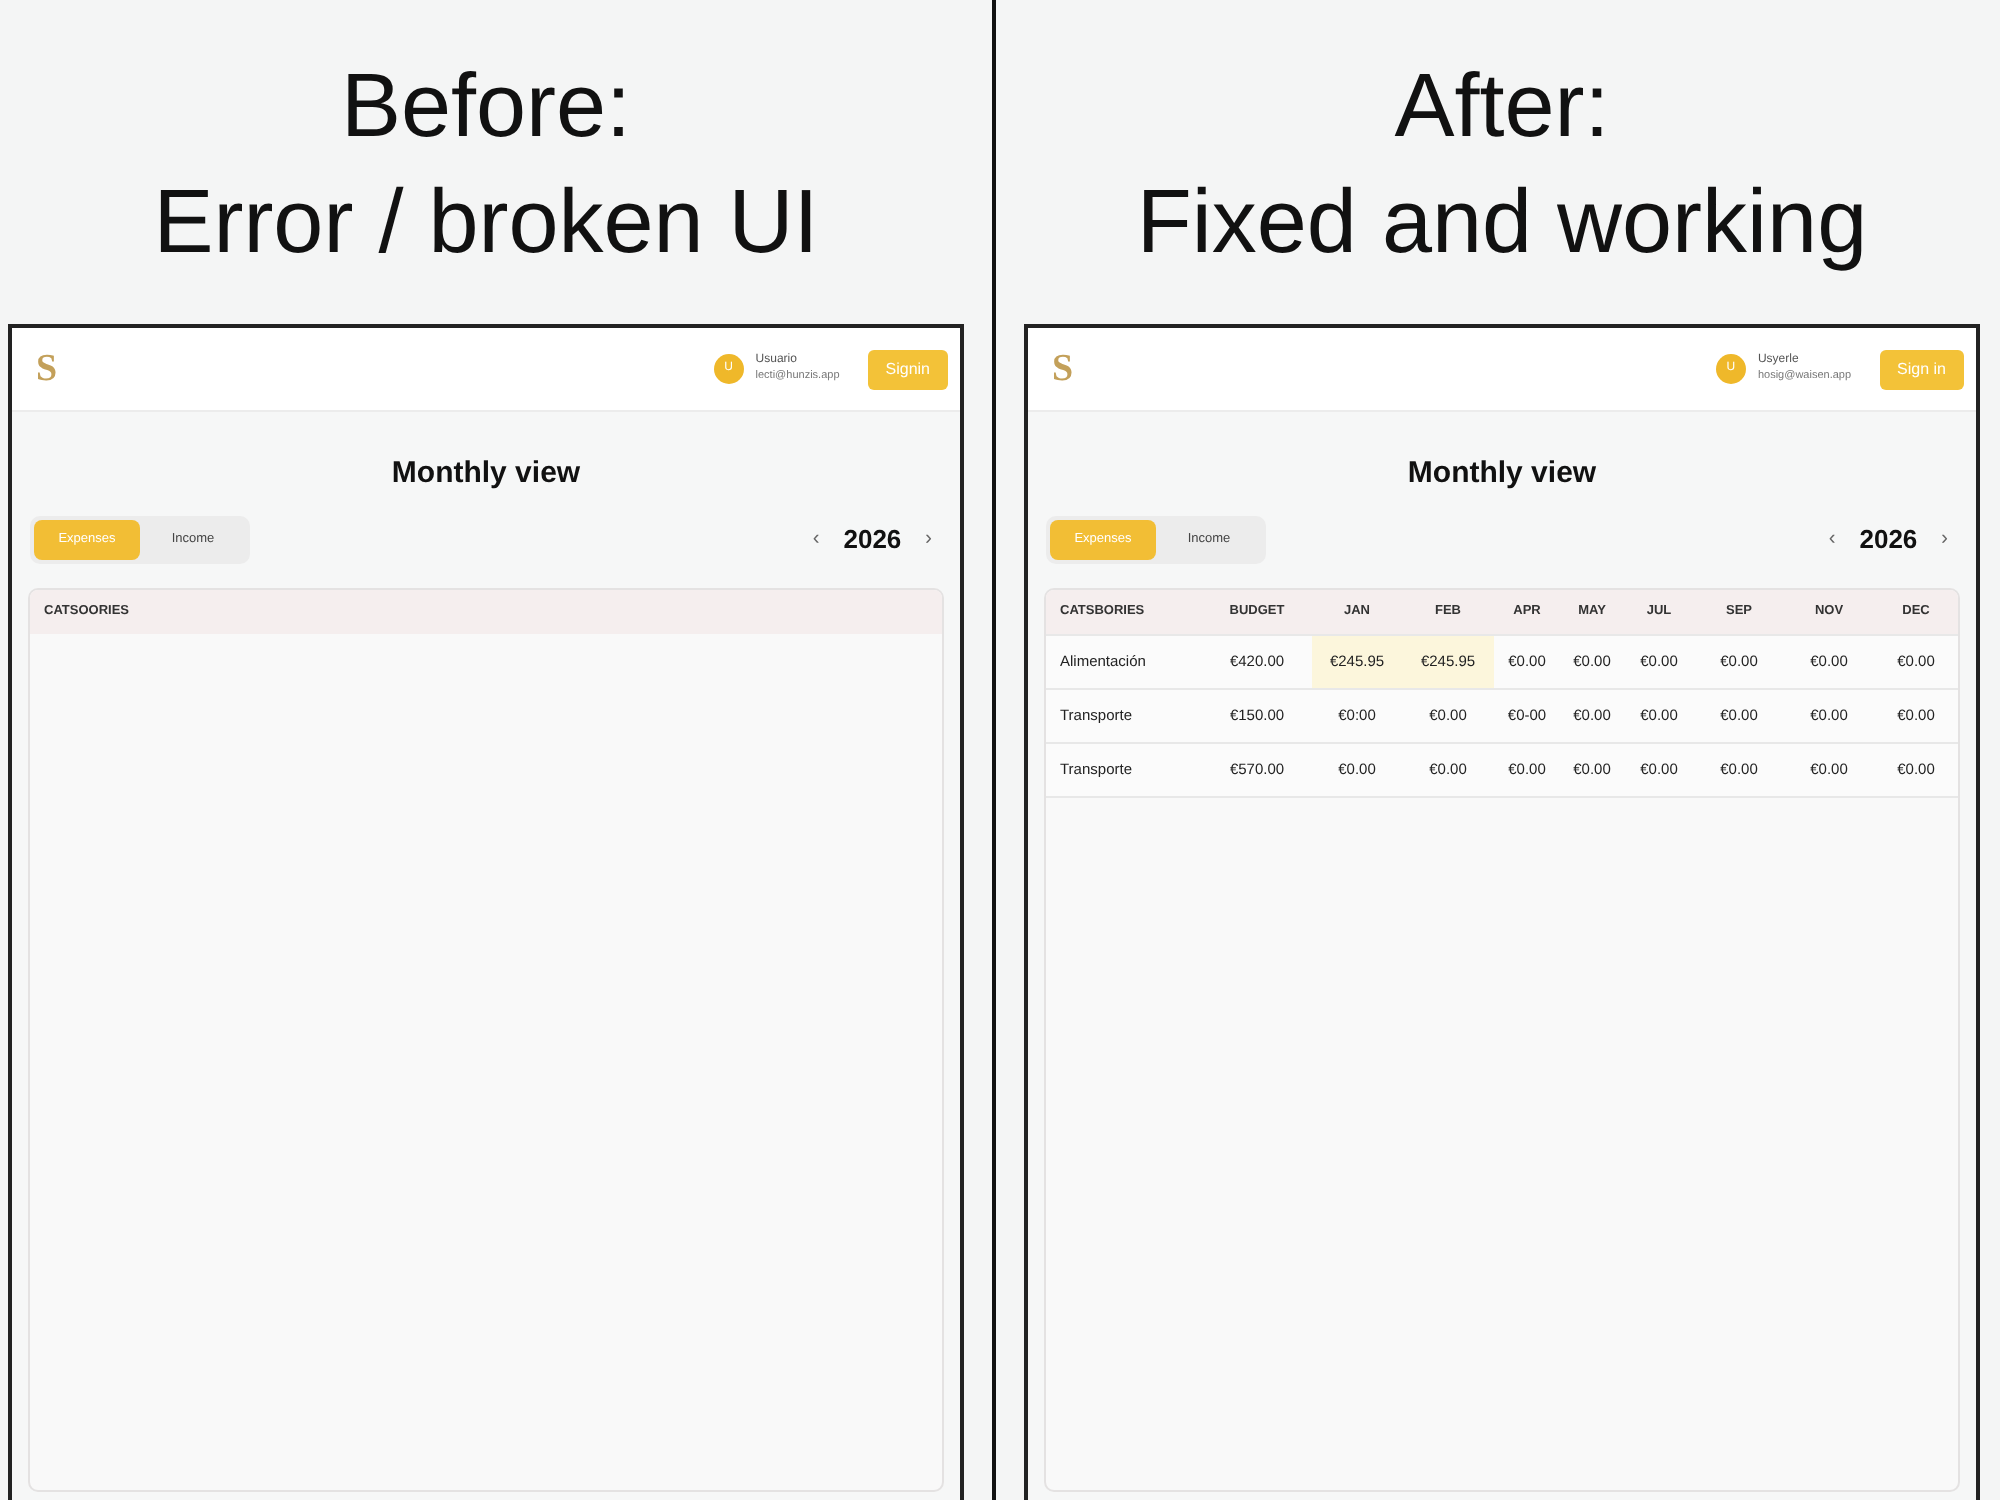  I want to click on panel-heading: Before:, so click(486, 106).